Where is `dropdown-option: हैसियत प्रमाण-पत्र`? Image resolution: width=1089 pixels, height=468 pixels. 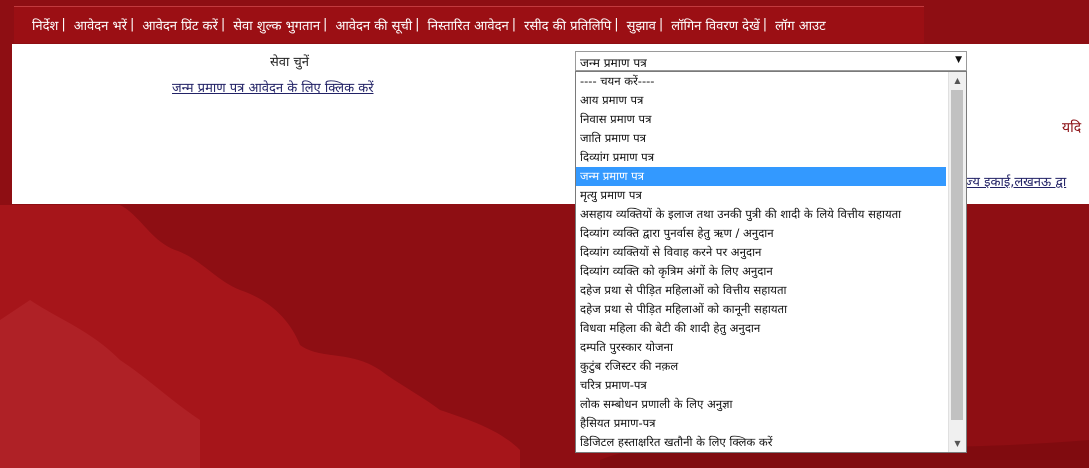 dropdown-option: हैसियत प्रमाण-पत्र is located at coordinates (761, 423).